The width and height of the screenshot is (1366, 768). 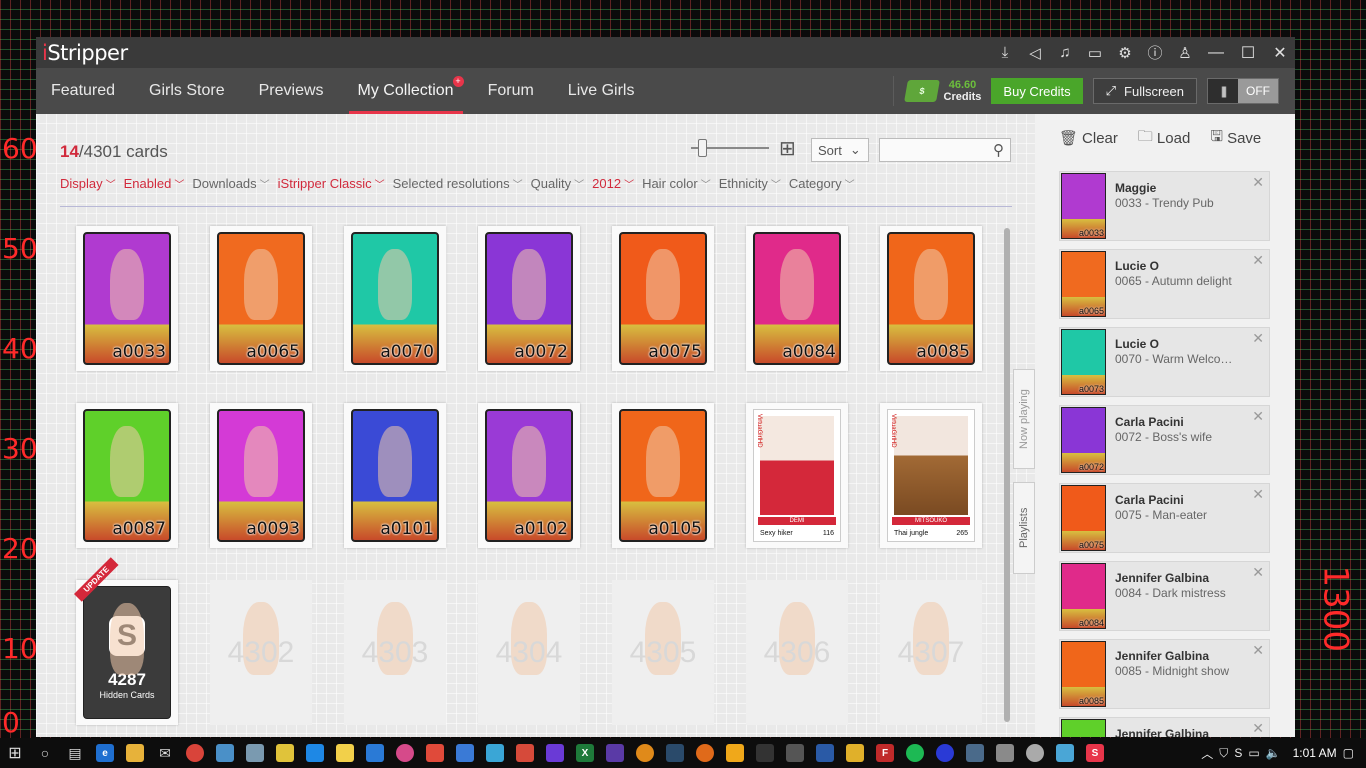 I want to click on scrollbar, so click(x=1007, y=475).